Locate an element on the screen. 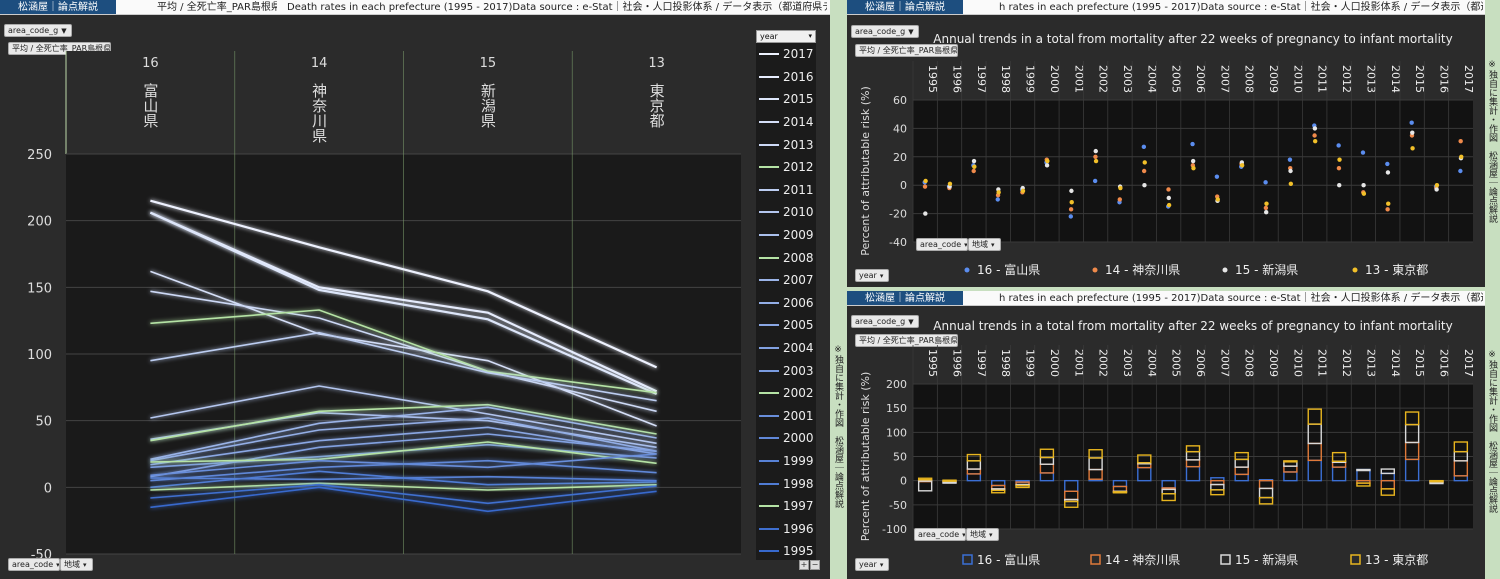 The width and height of the screenshot is (1500, 579). year-legend-item: 2002 is located at coordinates (786, 393).